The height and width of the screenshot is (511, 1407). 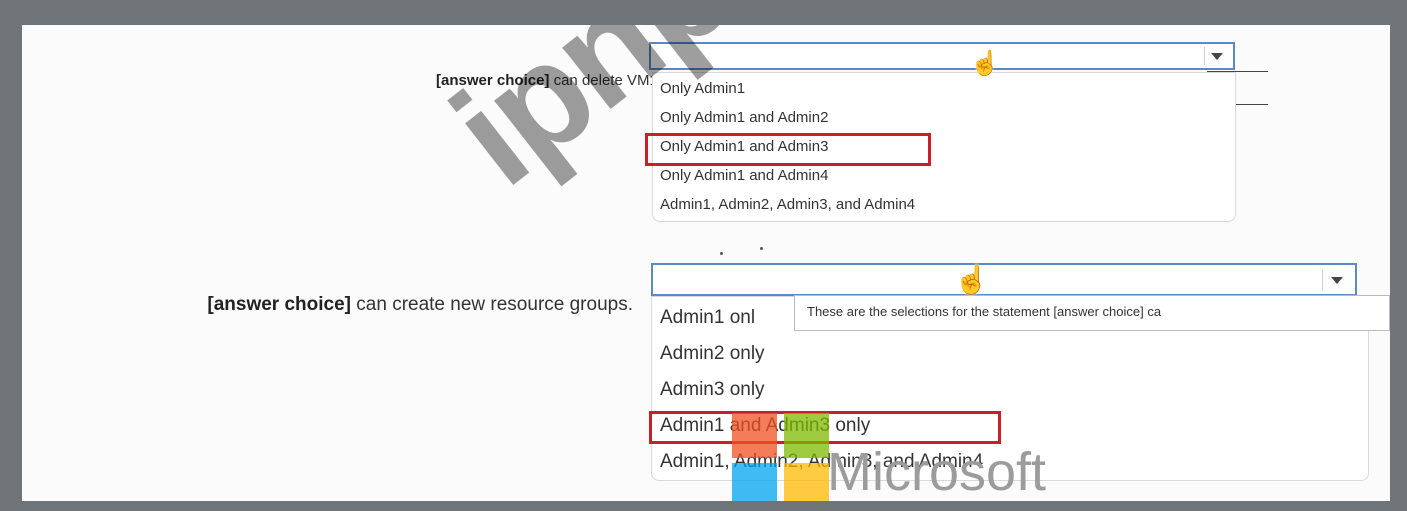 I want to click on statement-1-answer-placeholder: [answer choice], so click(x=493, y=80).